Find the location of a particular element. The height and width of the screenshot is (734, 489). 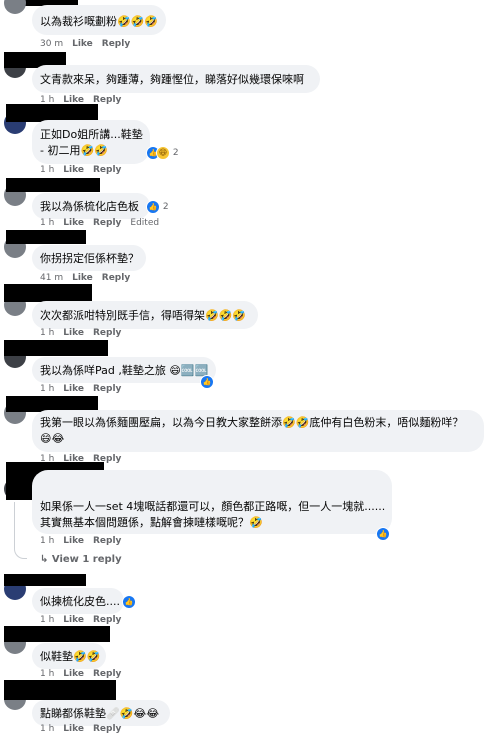

comment-bubble: 似鞋墊🤣🤣 is located at coordinates (69, 656).